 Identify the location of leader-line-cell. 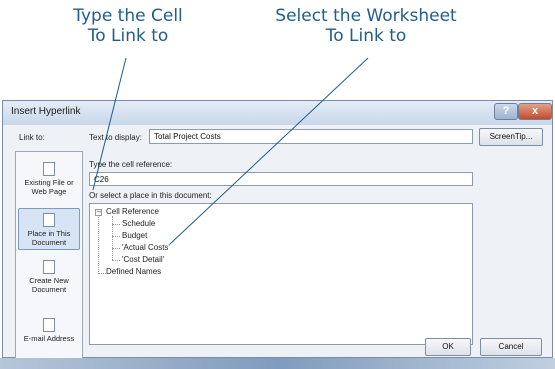
(109, 124).